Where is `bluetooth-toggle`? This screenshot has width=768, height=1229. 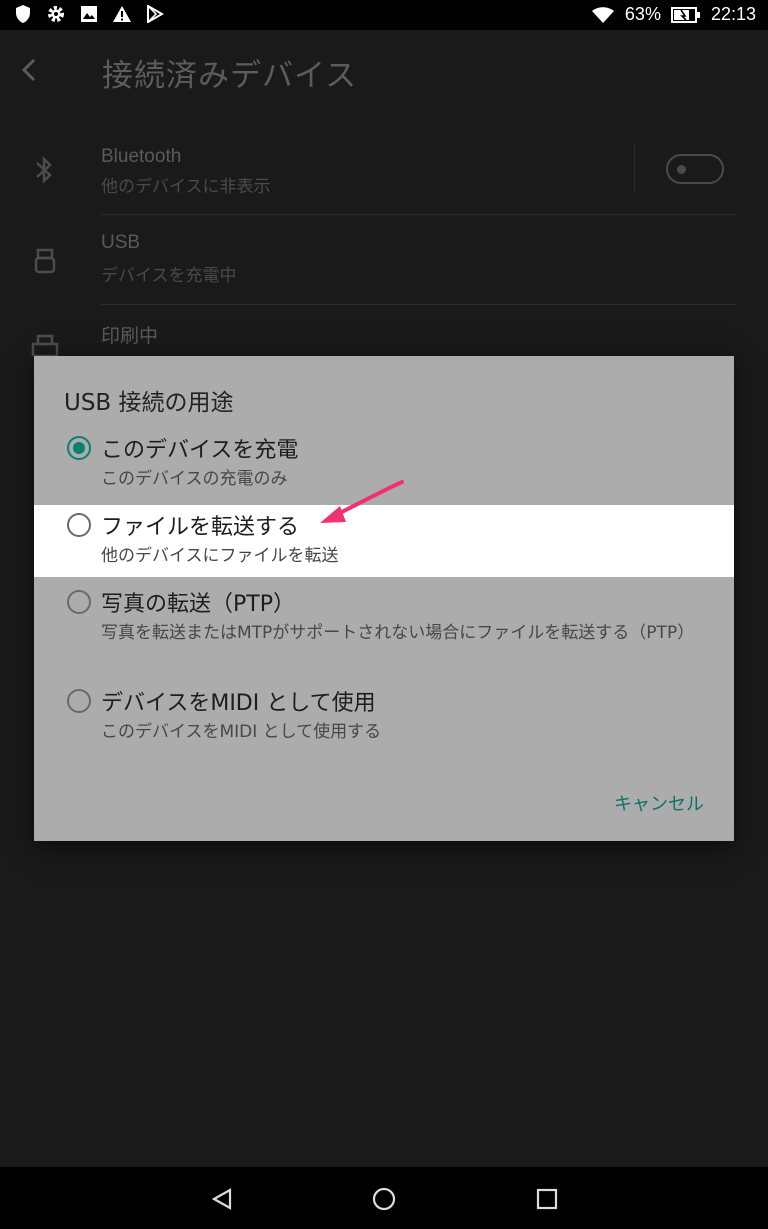 bluetooth-toggle is located at coordinates (695, 169).